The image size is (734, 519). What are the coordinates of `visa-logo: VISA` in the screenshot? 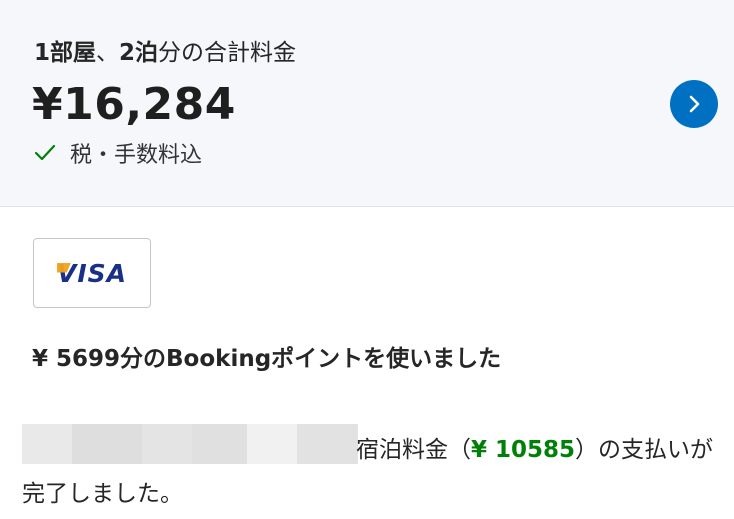 It's located at (91, 273).